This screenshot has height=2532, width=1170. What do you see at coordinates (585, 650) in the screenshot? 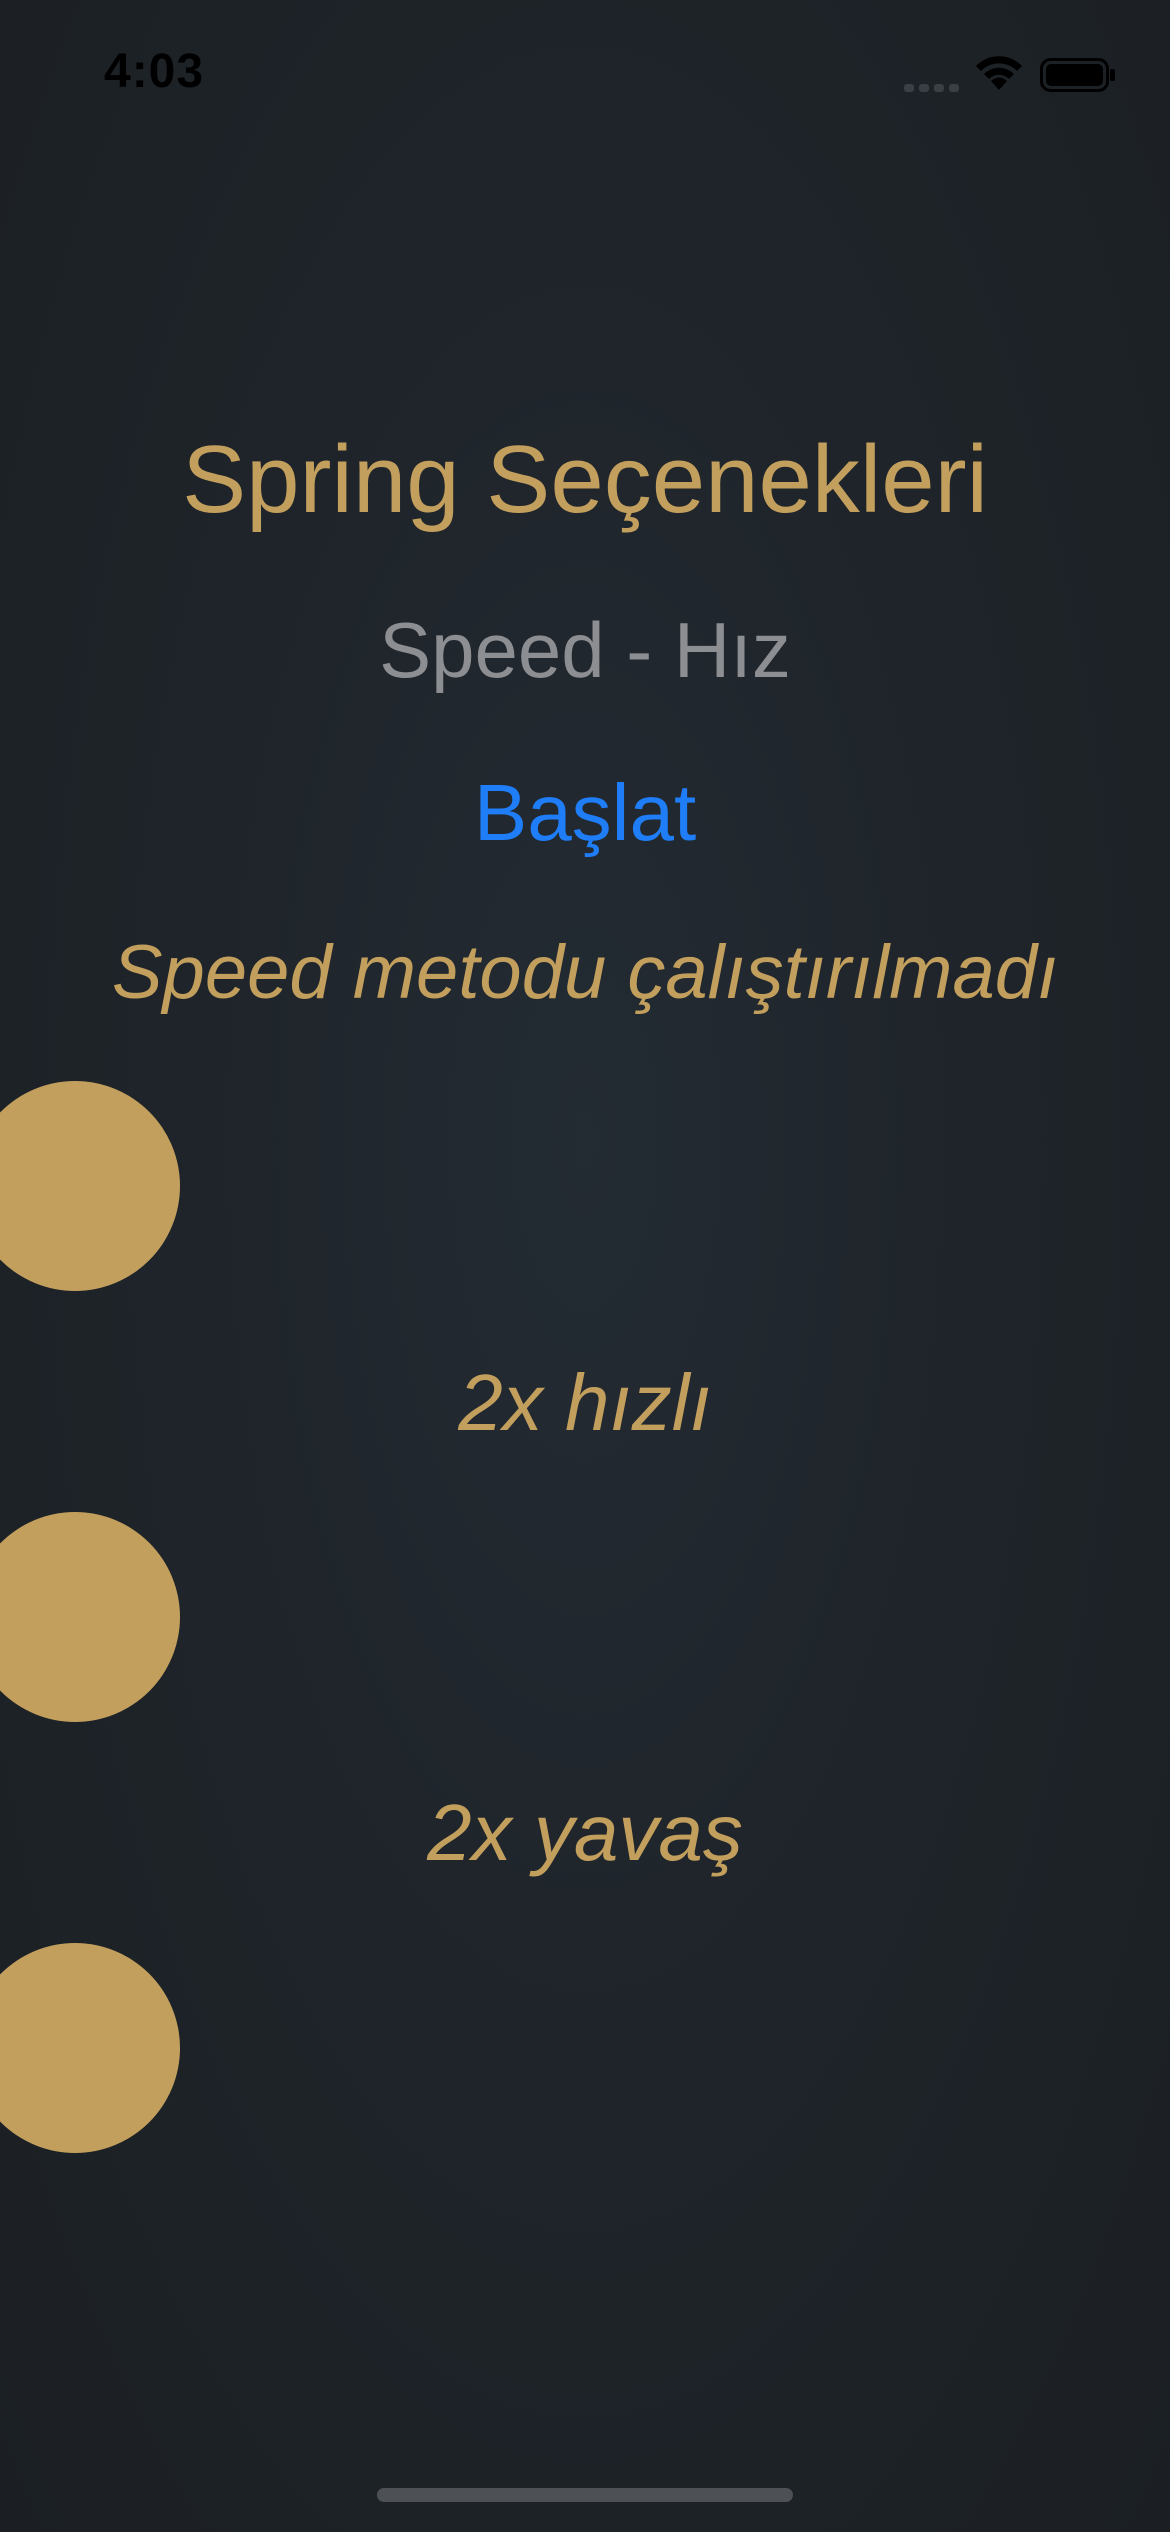
I see `page-subtitle: Speed - Hız` at bounding box center [585, 650].